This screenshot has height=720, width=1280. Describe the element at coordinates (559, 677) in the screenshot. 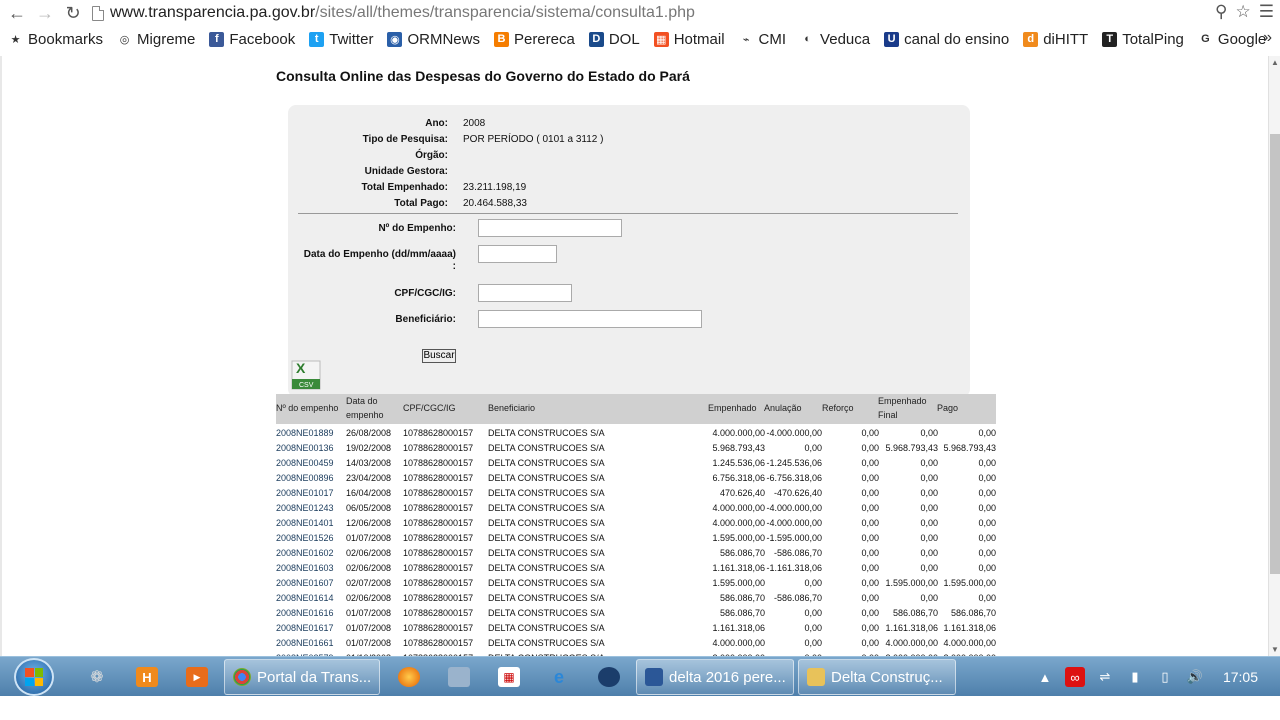

I see `internet-explorer-icon: e` at that location.